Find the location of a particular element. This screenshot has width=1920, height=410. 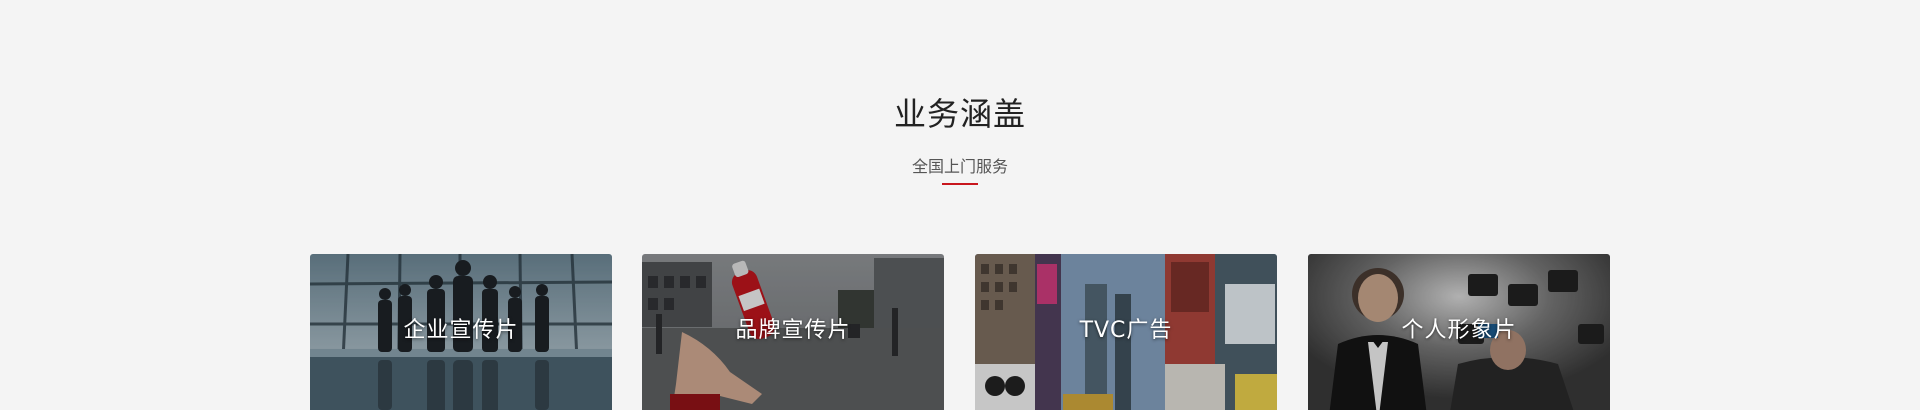

service-card-brand-video: 品牌宣传片 is located at coordinates (793, 332).